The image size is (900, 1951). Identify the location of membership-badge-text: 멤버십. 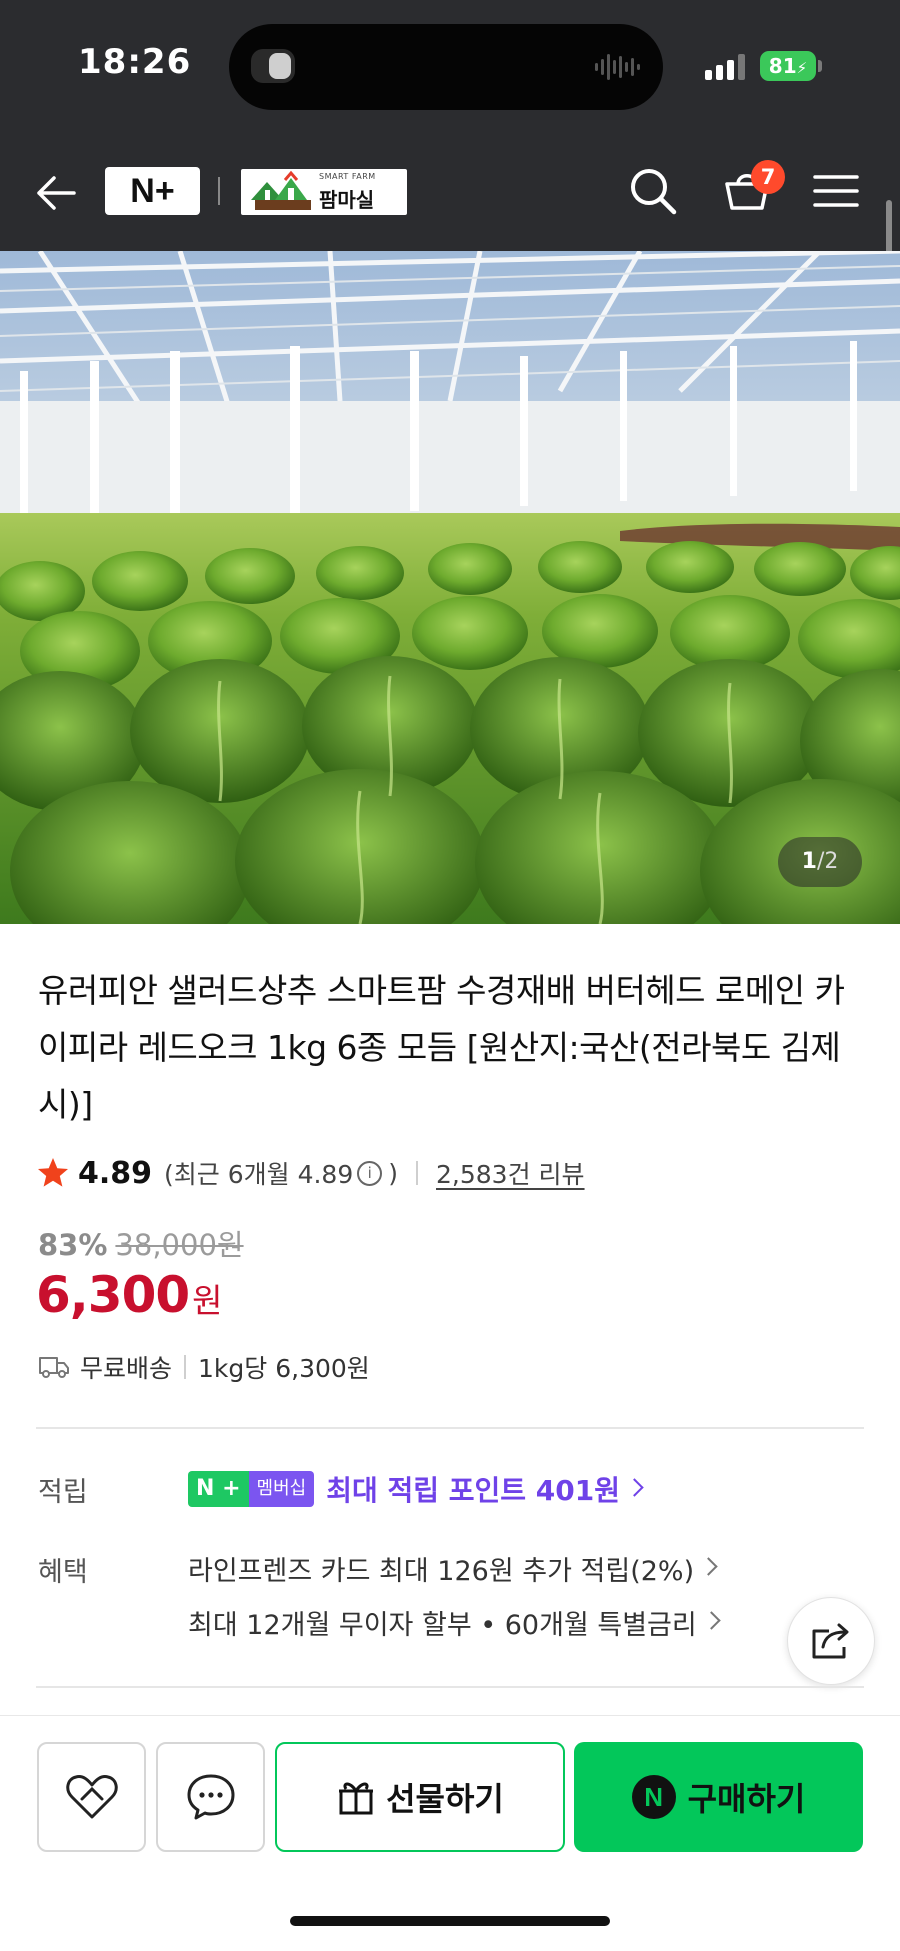
(281, 1489).